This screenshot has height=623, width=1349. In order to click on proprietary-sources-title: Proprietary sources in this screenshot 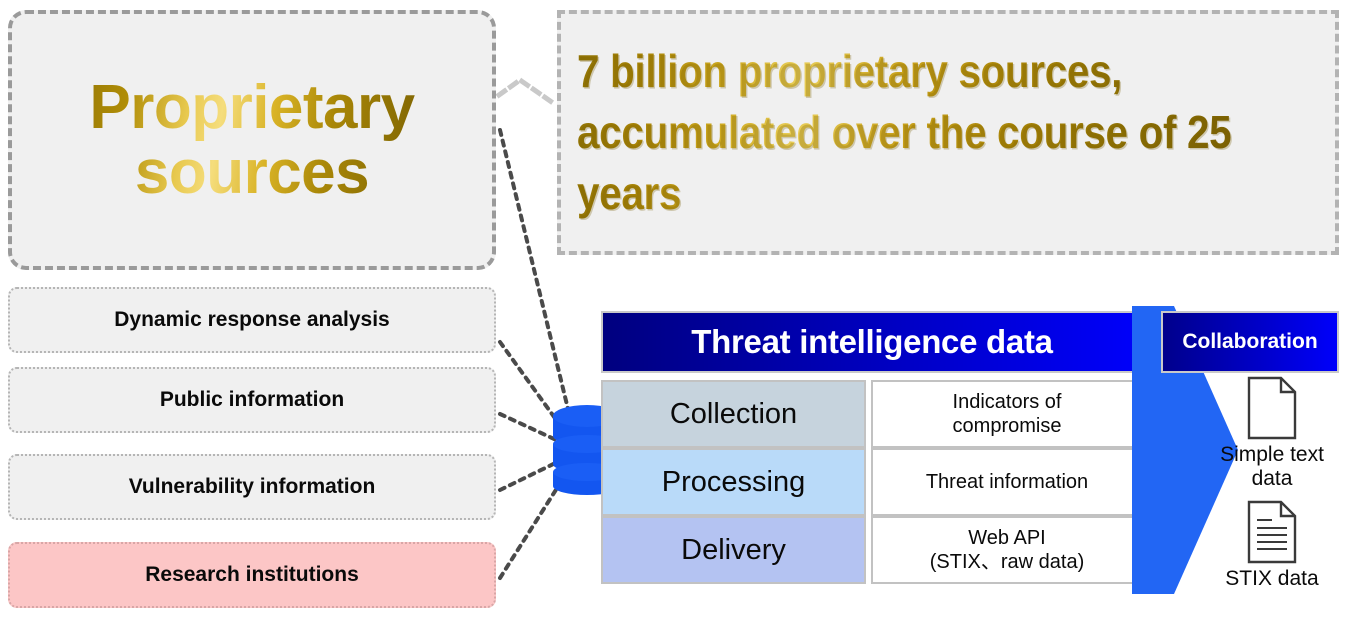, I will do `click(251, 140)`.